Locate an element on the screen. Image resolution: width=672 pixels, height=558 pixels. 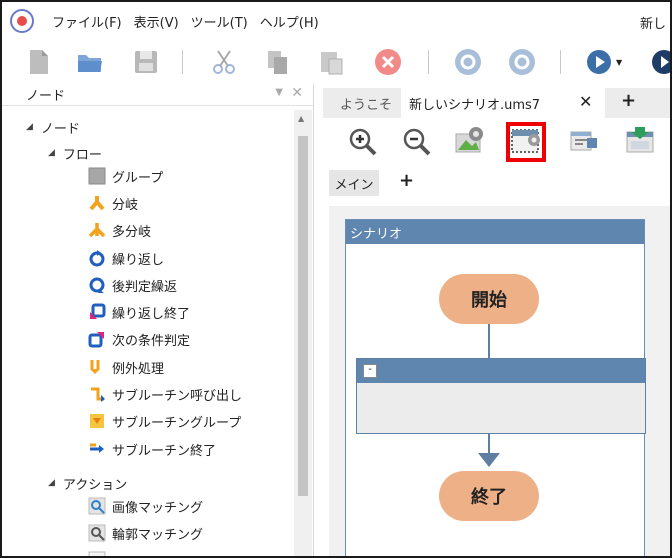
tree-item-label: 輪郭マッチング is located at coordinates (158, 535).